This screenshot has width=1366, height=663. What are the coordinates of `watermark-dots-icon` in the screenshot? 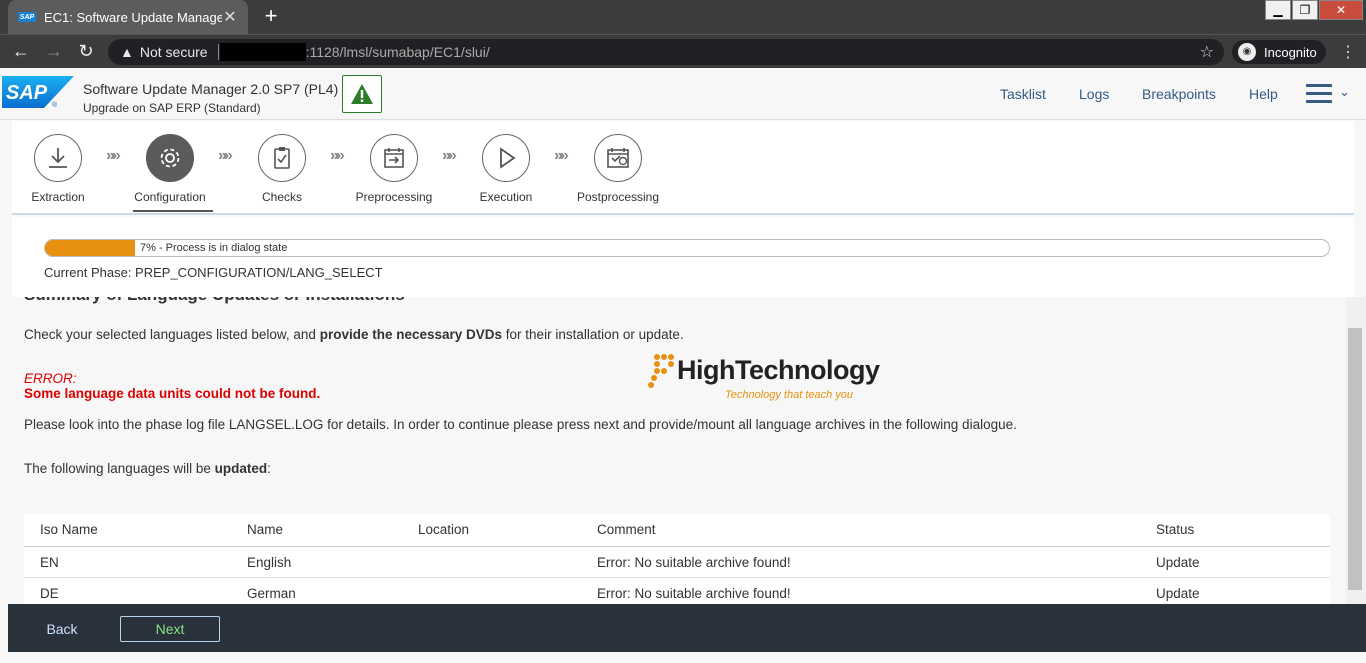 It's located at (661, 371).